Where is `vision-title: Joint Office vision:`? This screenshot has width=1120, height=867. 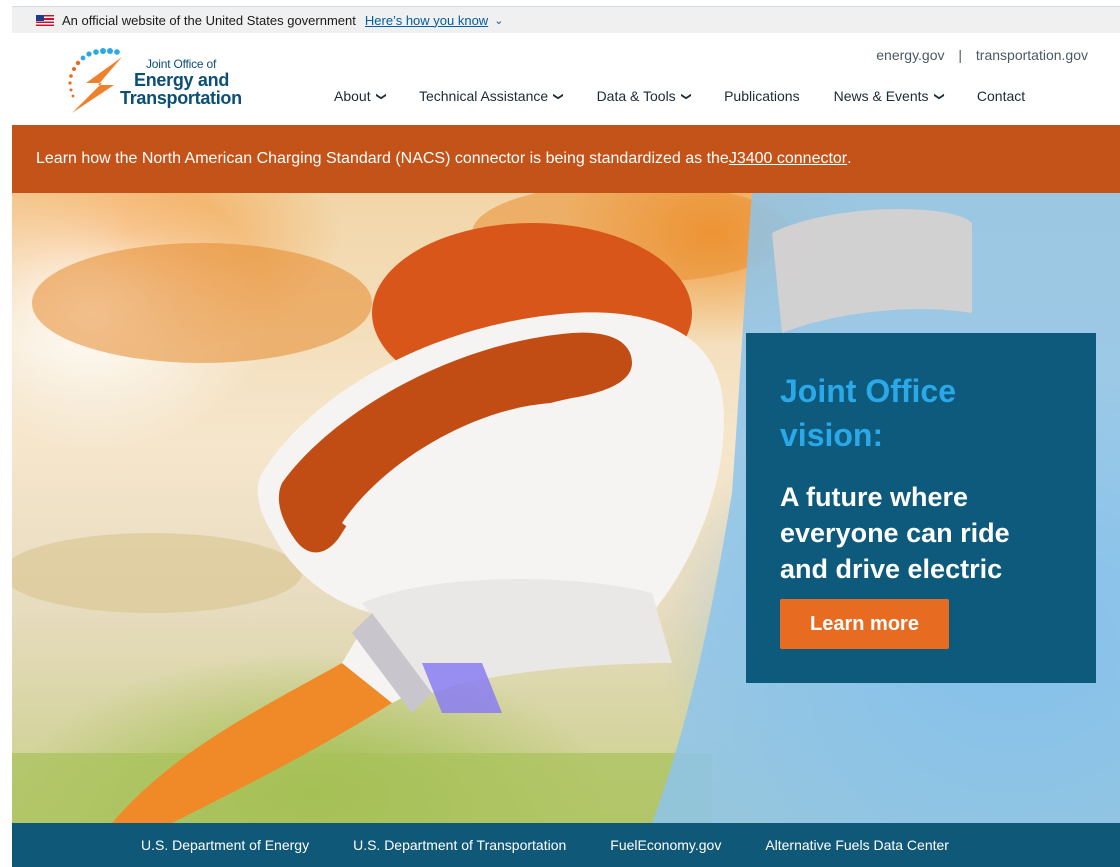 vision-title: Joint Office vision: is located at coordinates (868, 413).